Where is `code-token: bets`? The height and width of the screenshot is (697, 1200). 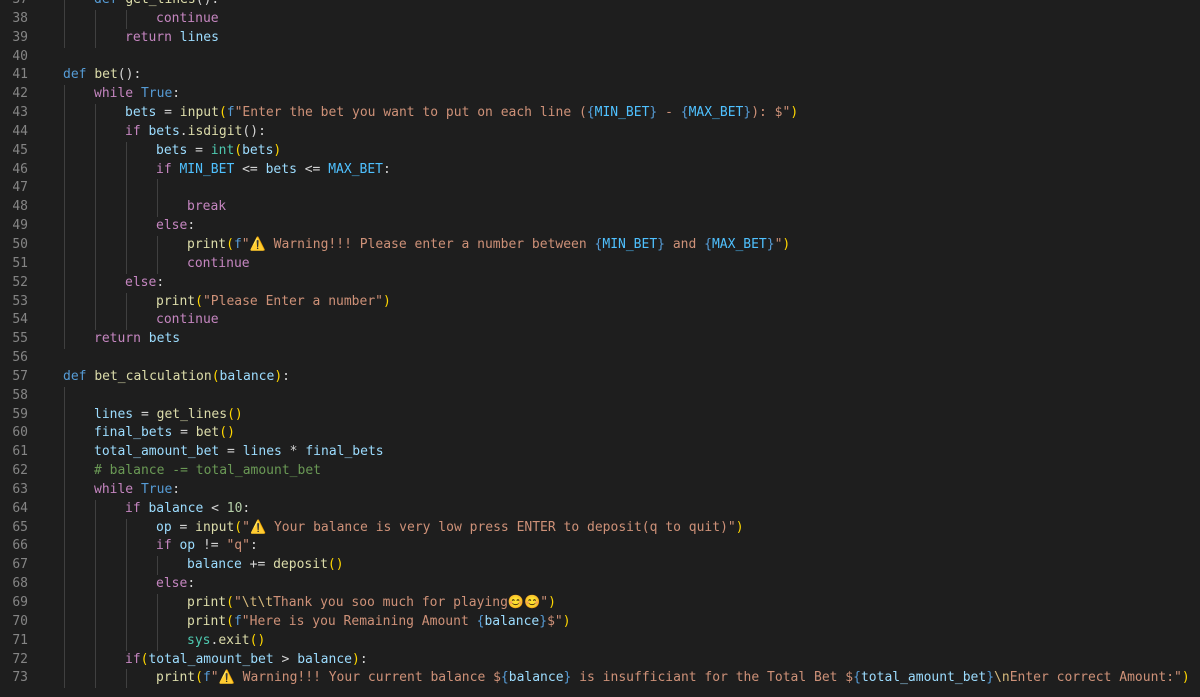 code-token: bets is located at coordinates (164, 131).